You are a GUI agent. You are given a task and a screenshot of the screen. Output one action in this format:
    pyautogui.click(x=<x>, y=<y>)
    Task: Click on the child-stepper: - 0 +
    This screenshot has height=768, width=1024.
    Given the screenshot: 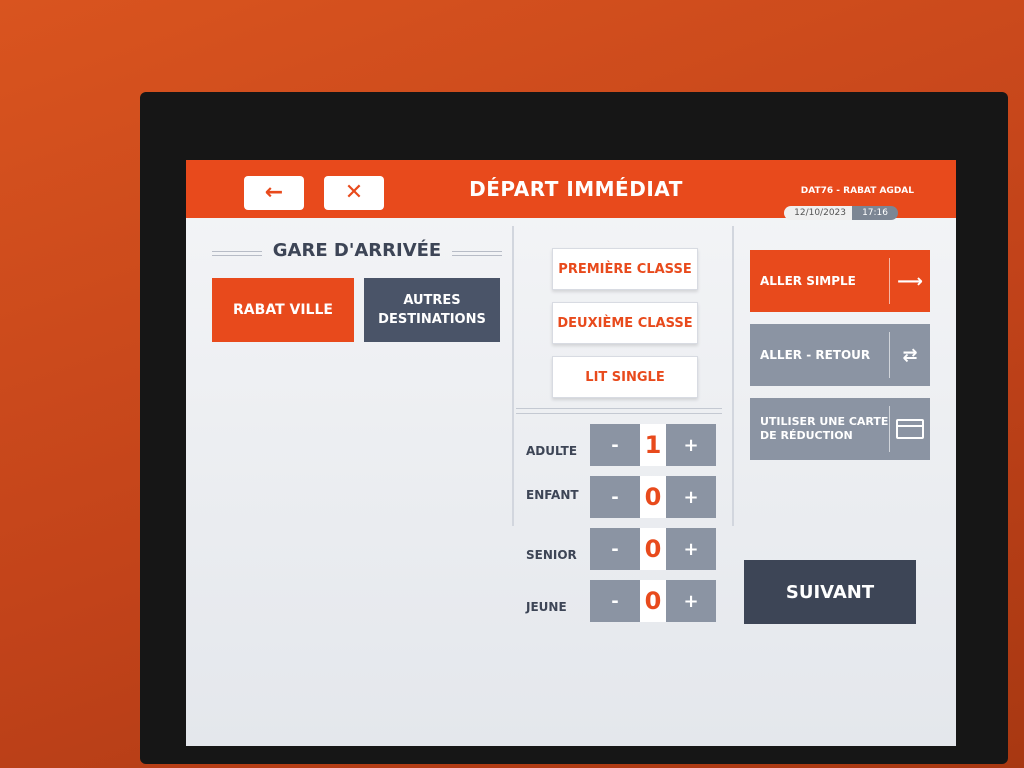 What is the action you would take?
    pyautogui.click(x=653, y=497)
    